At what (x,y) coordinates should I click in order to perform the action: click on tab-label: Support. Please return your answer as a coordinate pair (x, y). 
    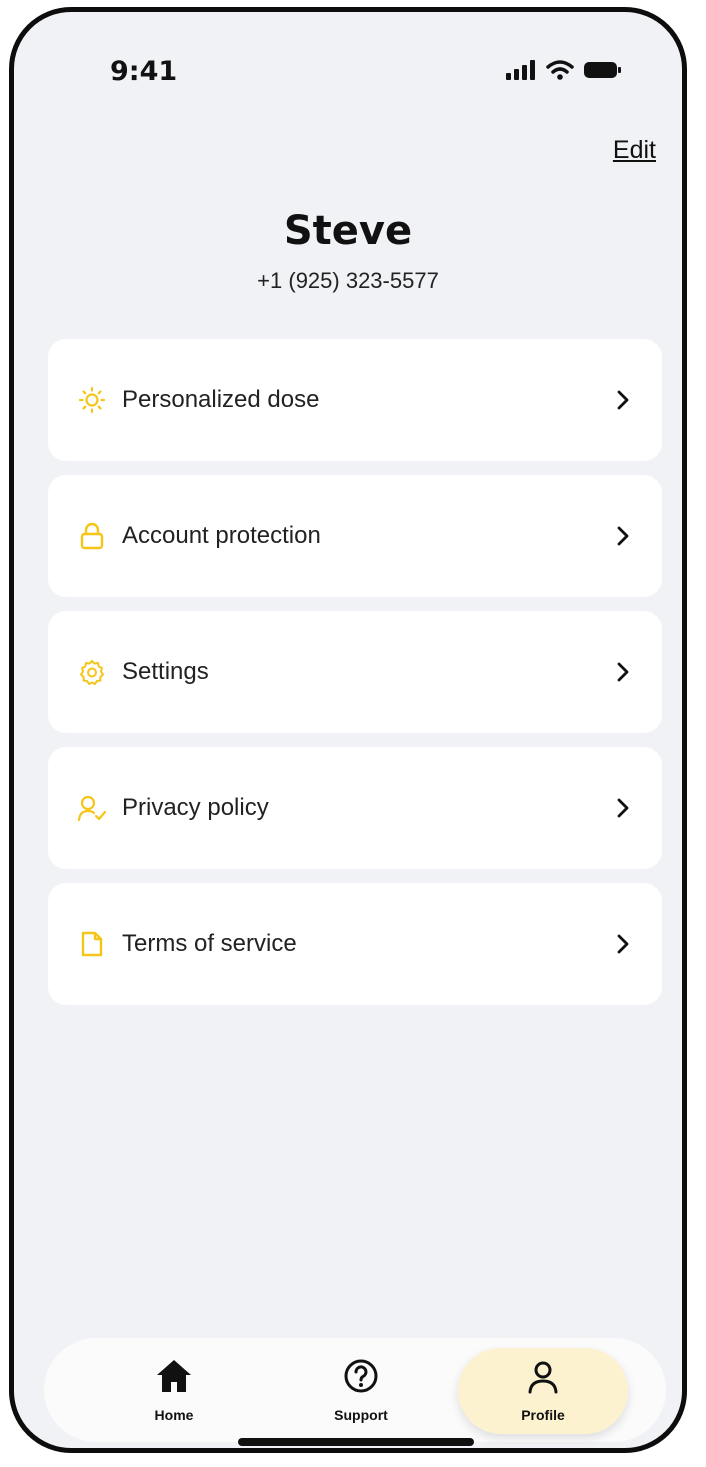
    Looking at the image, I should click on (361, 1414).